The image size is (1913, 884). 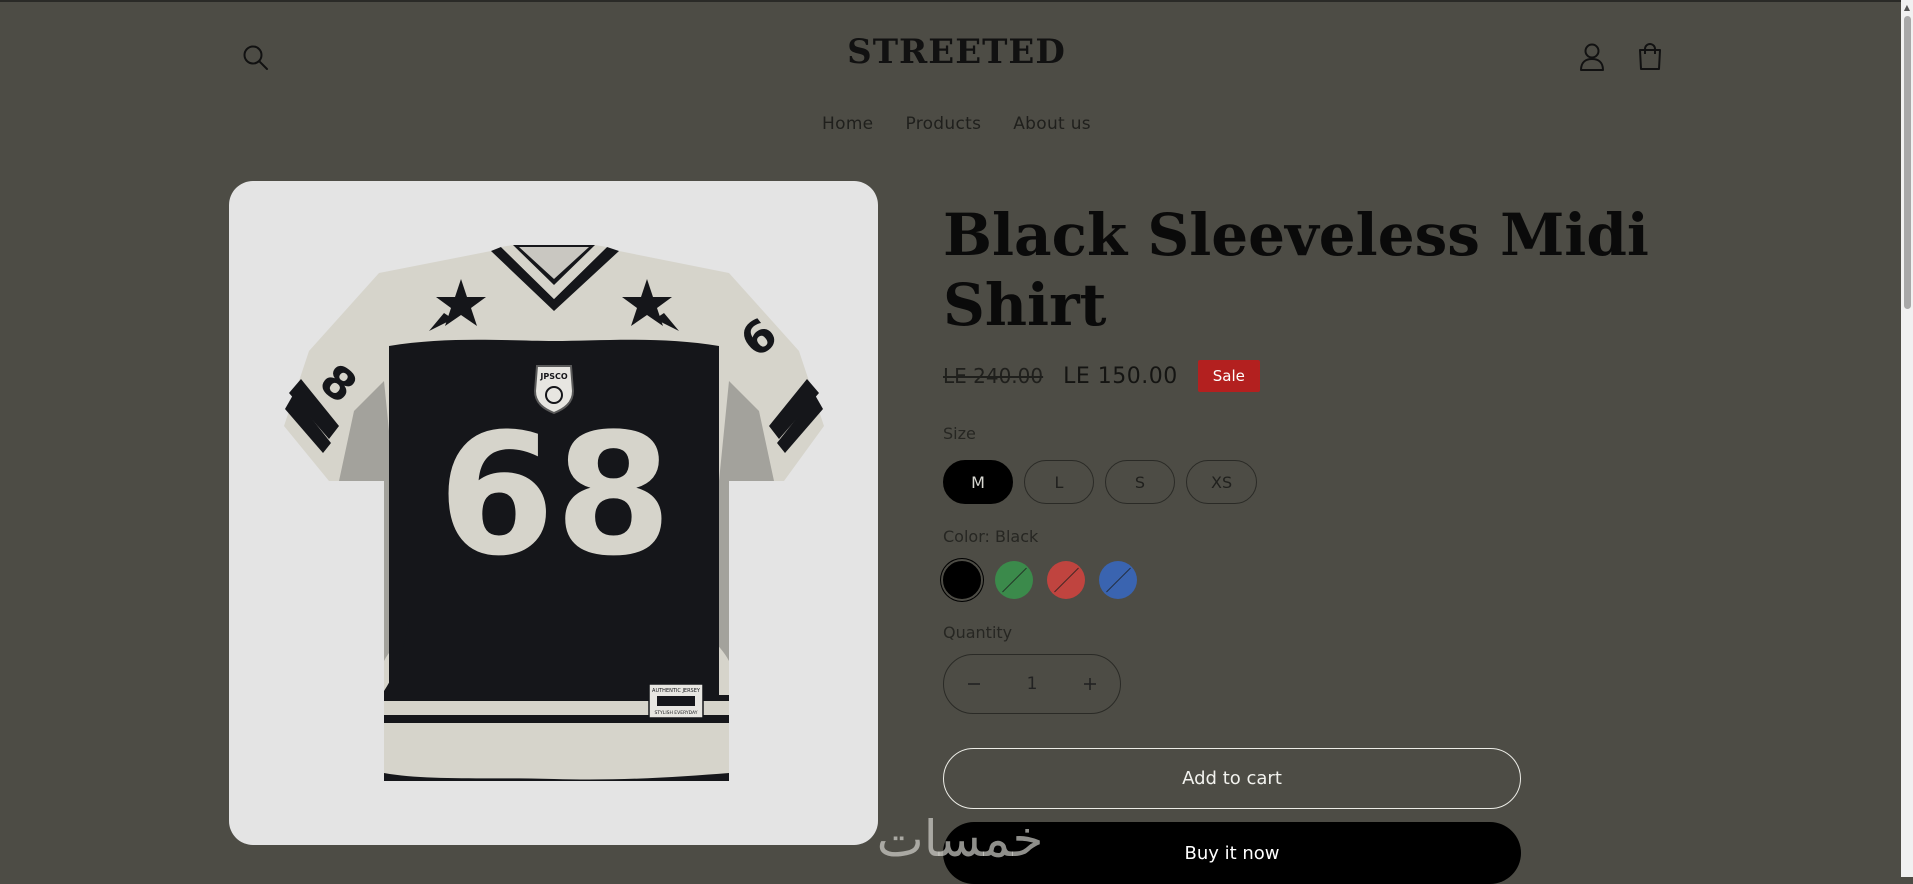 What do you see at coordinates (1650, 57) in the screenshot?
I see `cart-icon` at bounding box center [1650, 57].